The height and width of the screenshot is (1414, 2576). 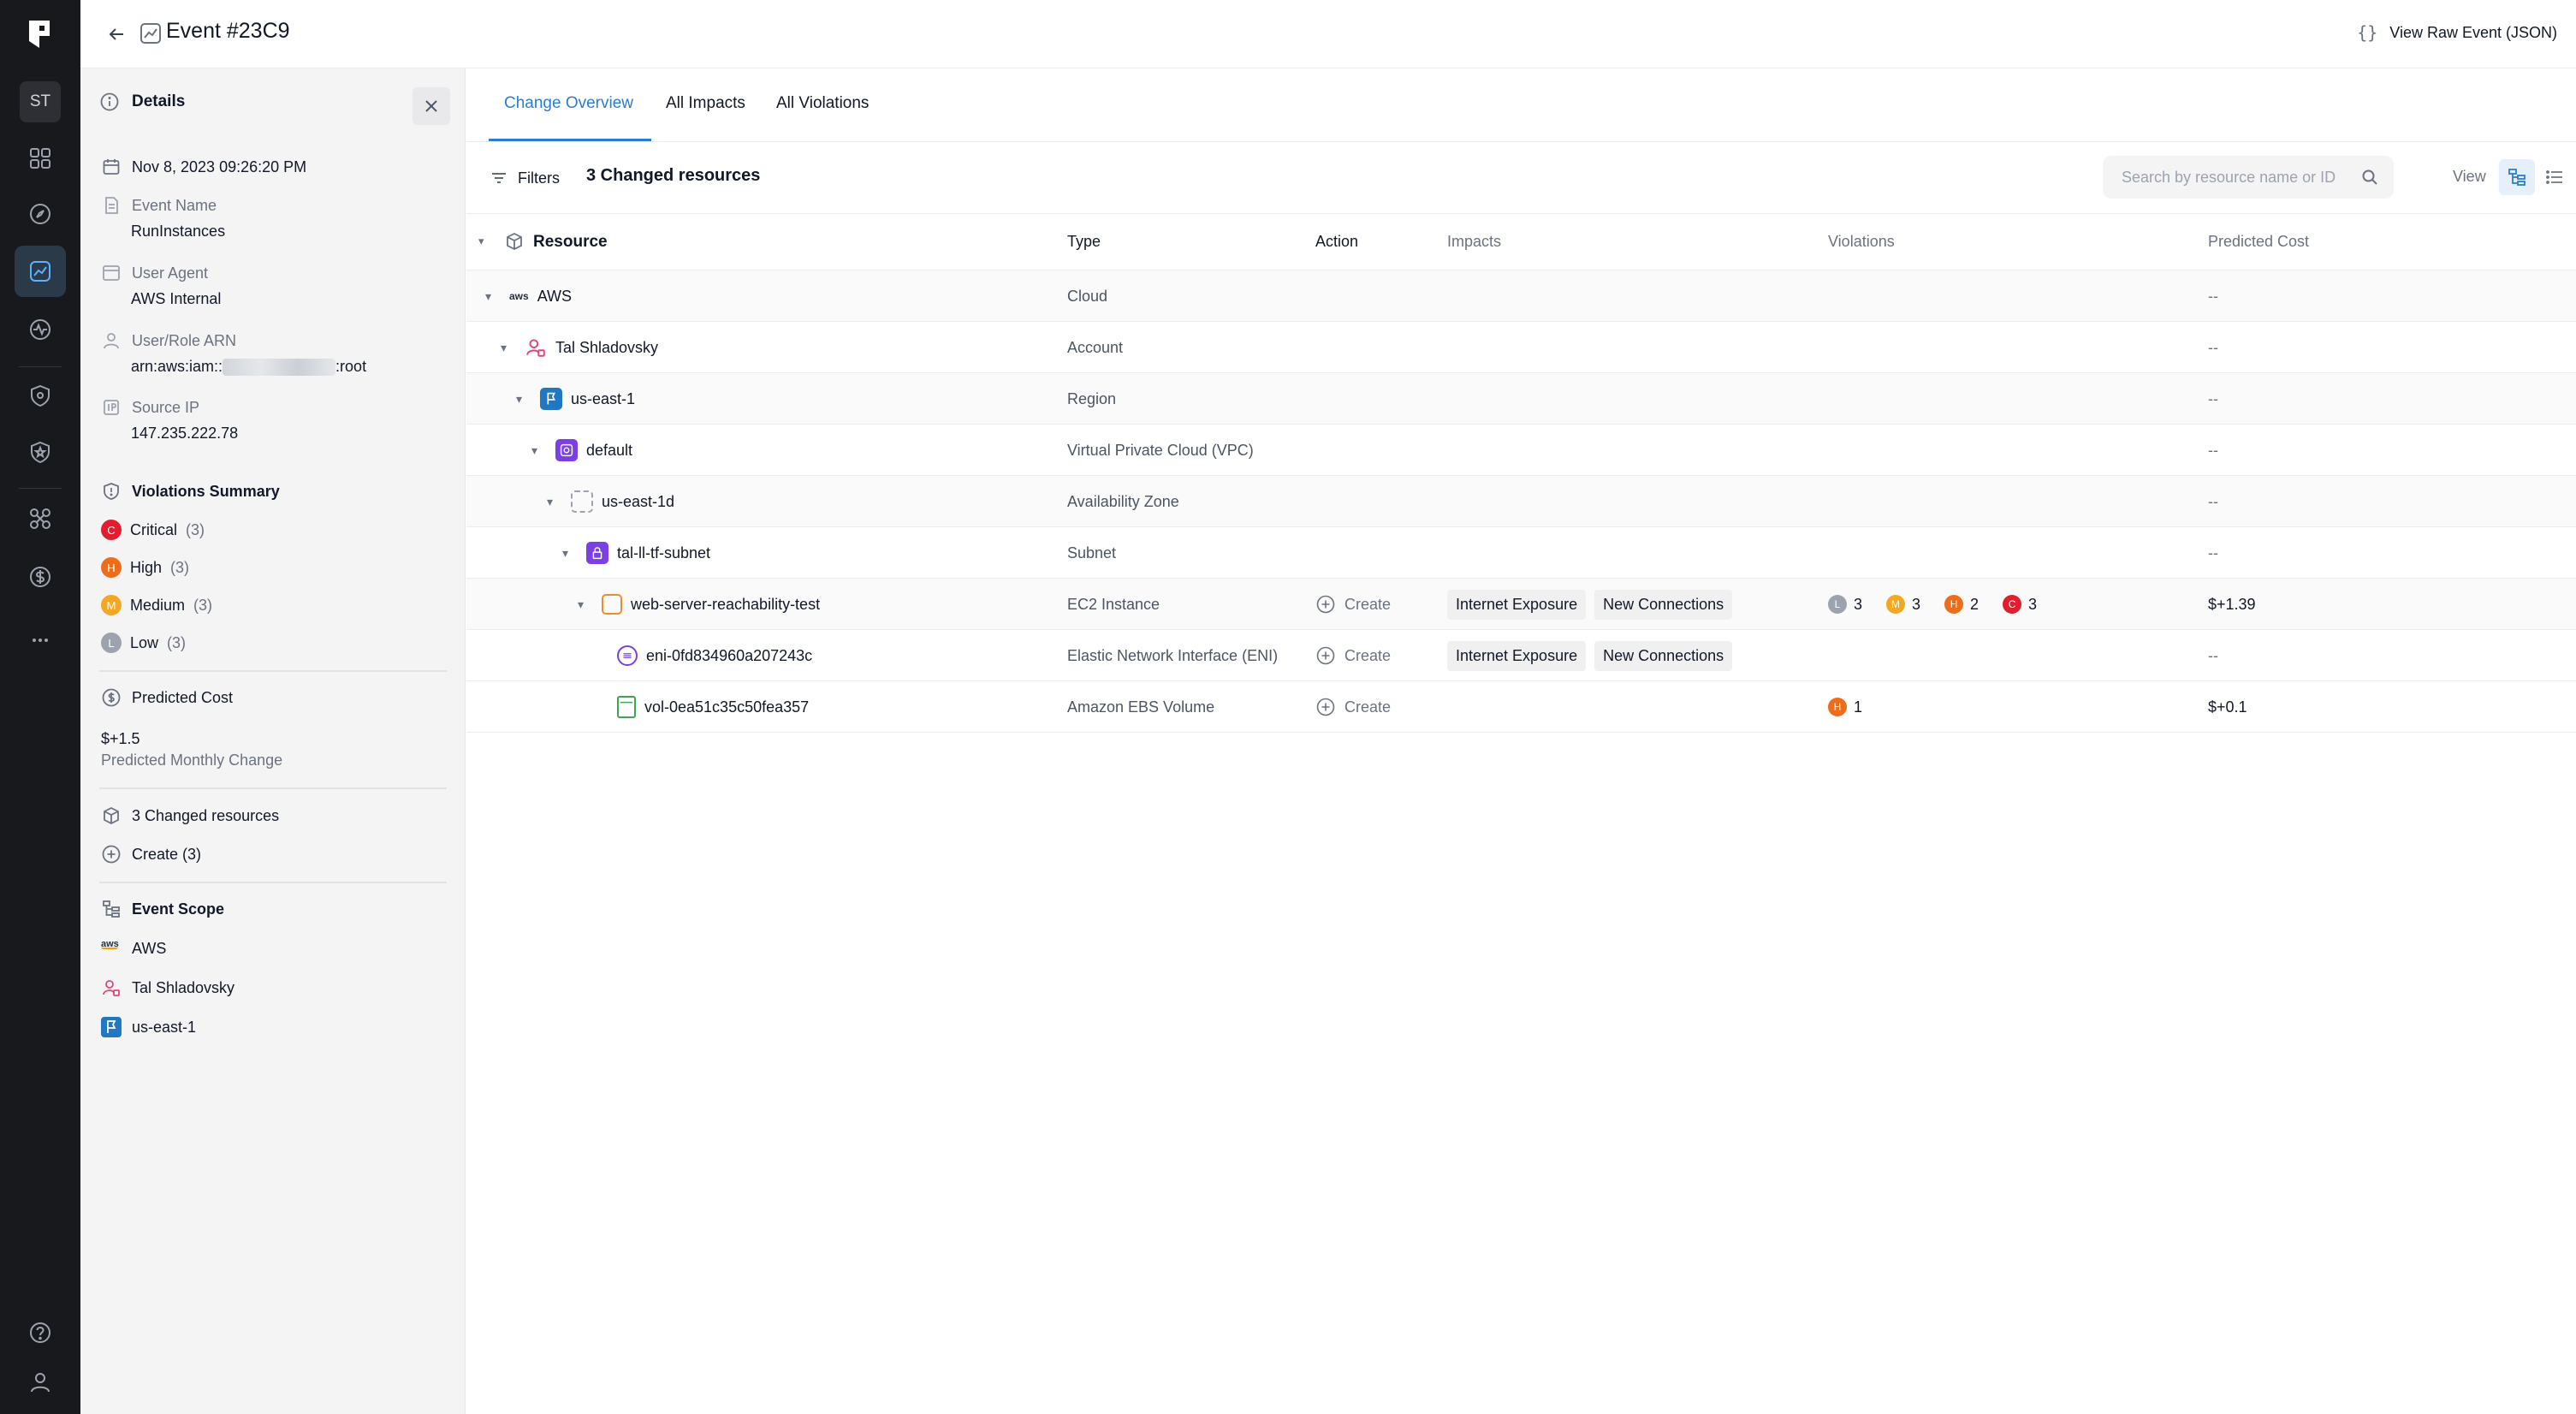 What do you see at coordinates (116, 34) in the screenshot?
I see `back-arrow-icon` at bounding box center [116, 34].